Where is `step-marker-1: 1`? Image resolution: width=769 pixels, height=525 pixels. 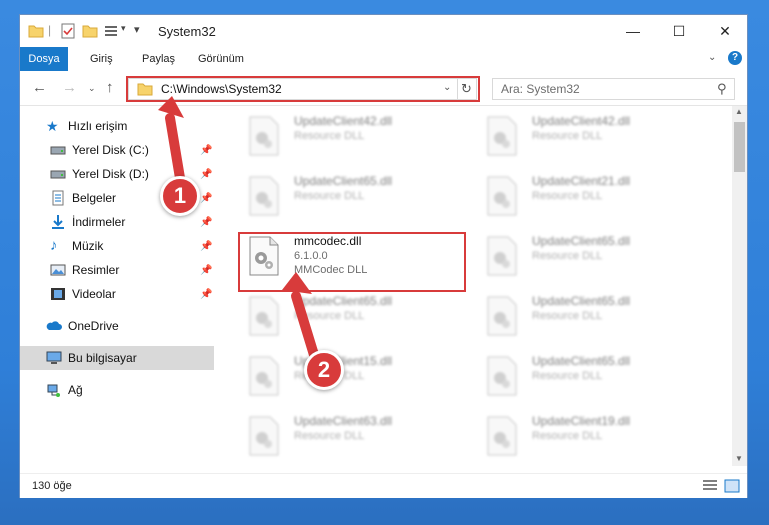 step-marker-1: 1 is located at coordinates (180, 196).